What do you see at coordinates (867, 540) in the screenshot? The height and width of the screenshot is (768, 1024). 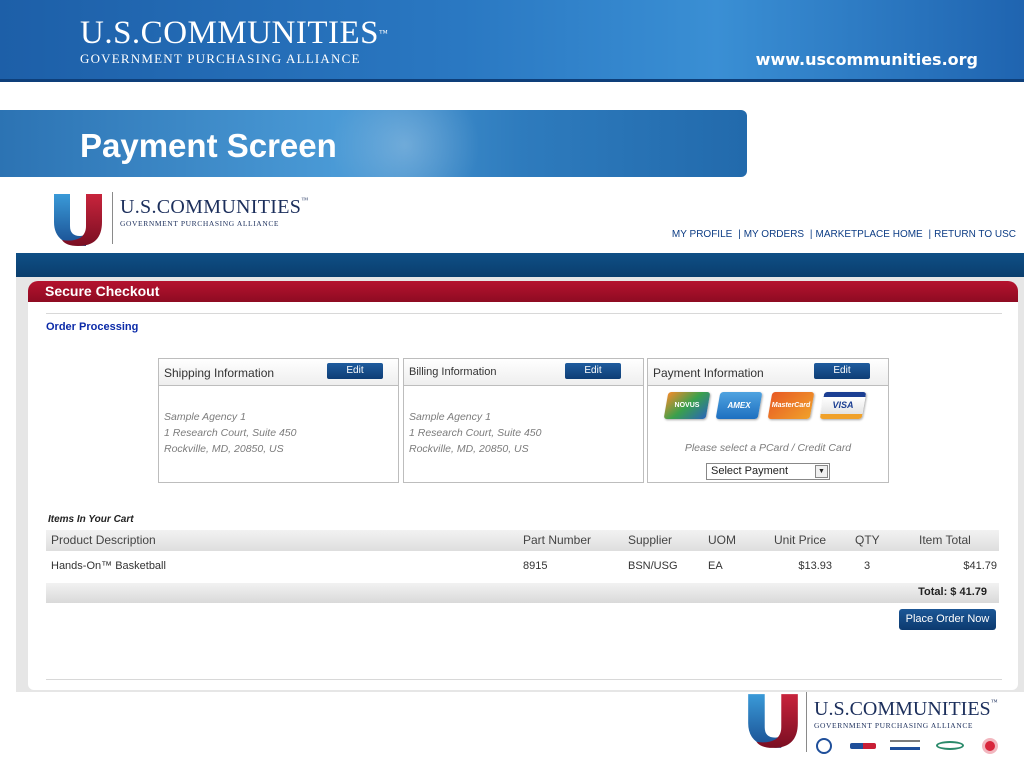 I see `col-qty: QTY` at bounding box center [867, 540].